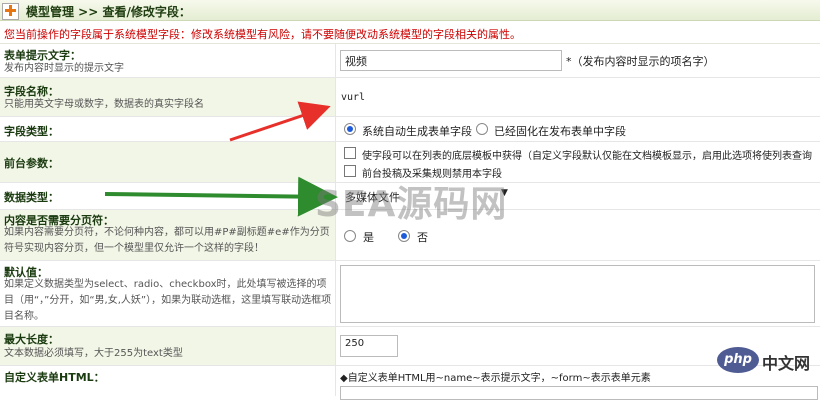 The image size is (820, 400). I want to click on custom-html-label: 自定义表单HTML：, so click(54, 377).